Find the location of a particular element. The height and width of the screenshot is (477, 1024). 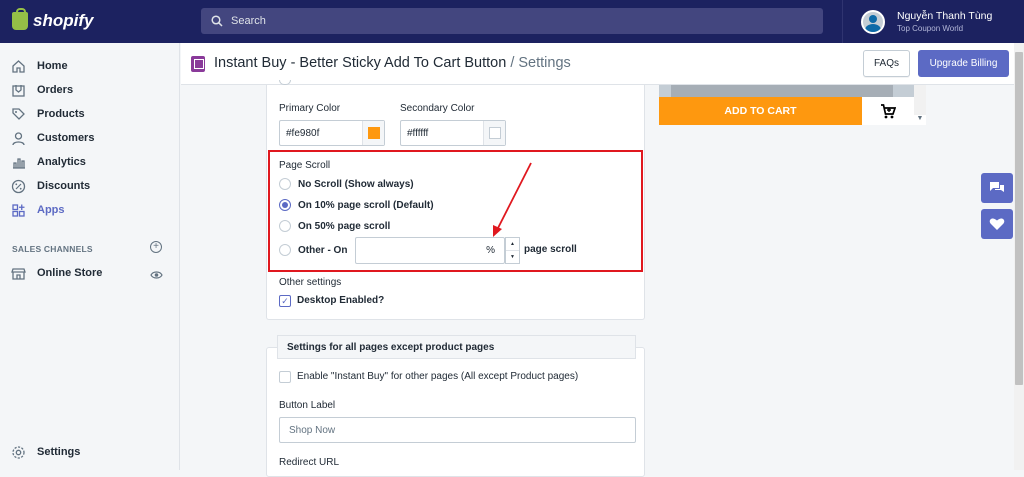

chat-icon is located at coordinates (997, 187).